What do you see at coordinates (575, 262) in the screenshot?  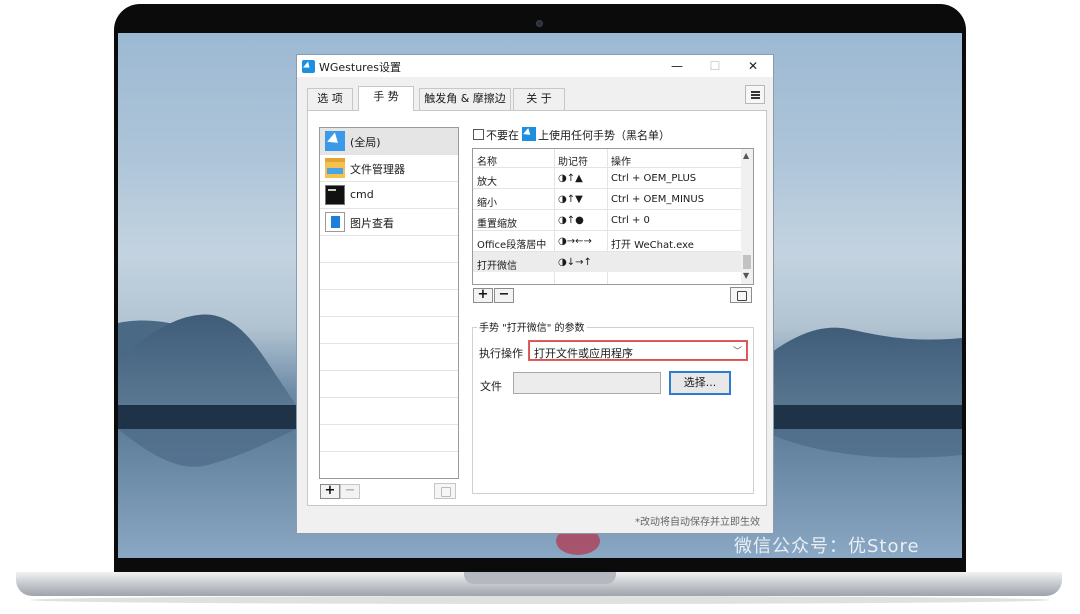 I see `gesture-mnemonic: ◑↓→↑` at bounding box center [575, 262].